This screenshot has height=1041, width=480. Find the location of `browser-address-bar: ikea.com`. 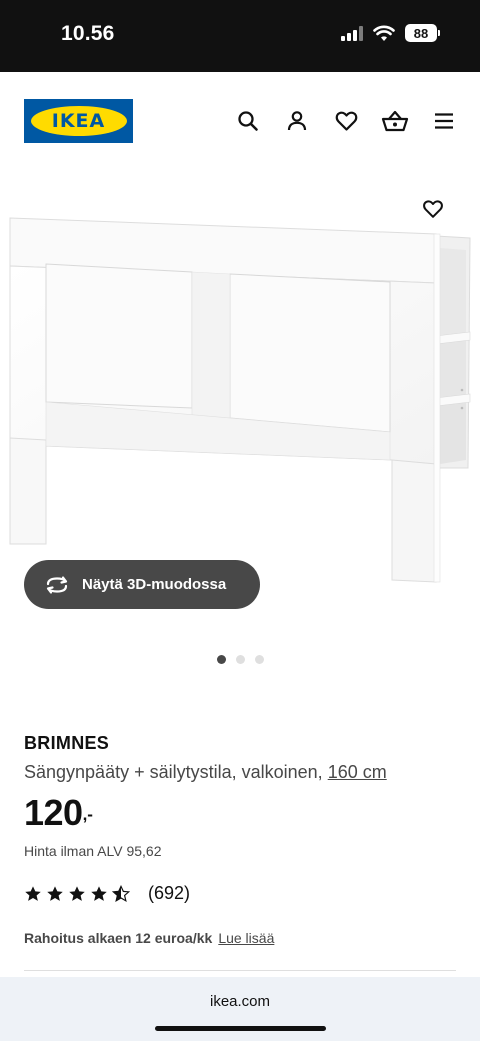

browser-address-bar: ikea.com is located at coordinates (240, 1009).